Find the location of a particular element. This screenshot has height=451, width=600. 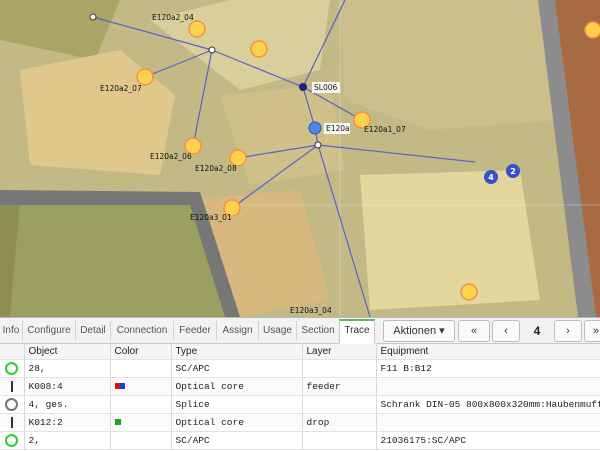

tab-usage: Usage is located at coordinates (278, 331).